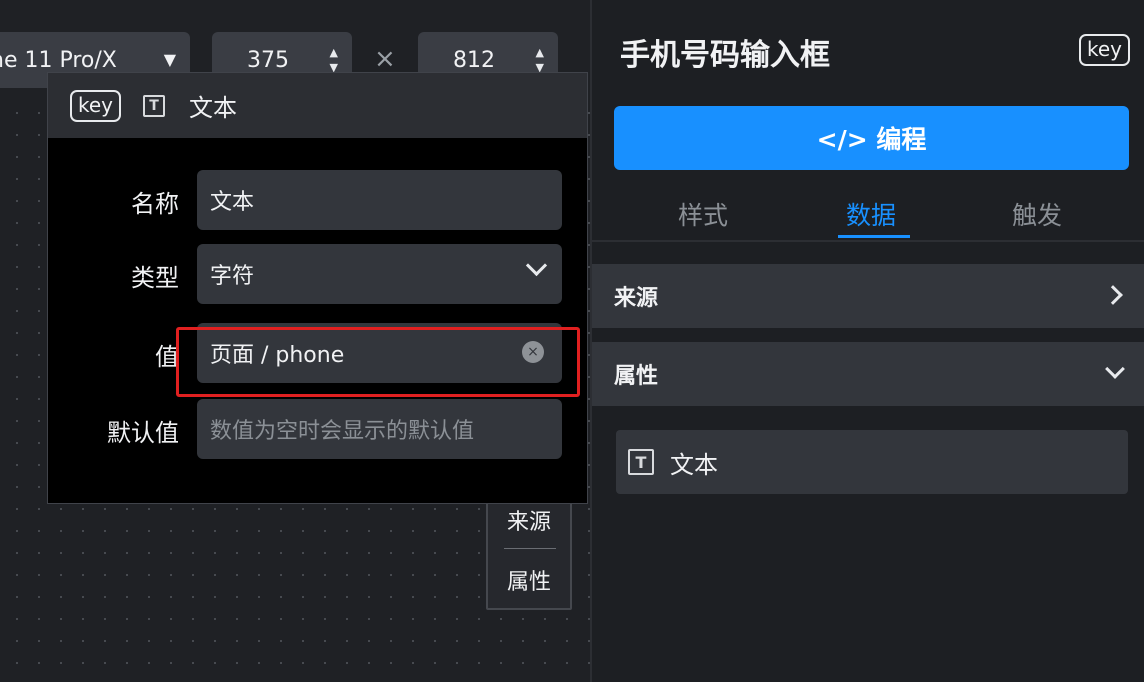 Image resolution: width=1144 pixels, height=682 pixels. Describe the element at coordinates (725, 55) in the screenshot. I see `component-title: 手机号码输入框` at that location.